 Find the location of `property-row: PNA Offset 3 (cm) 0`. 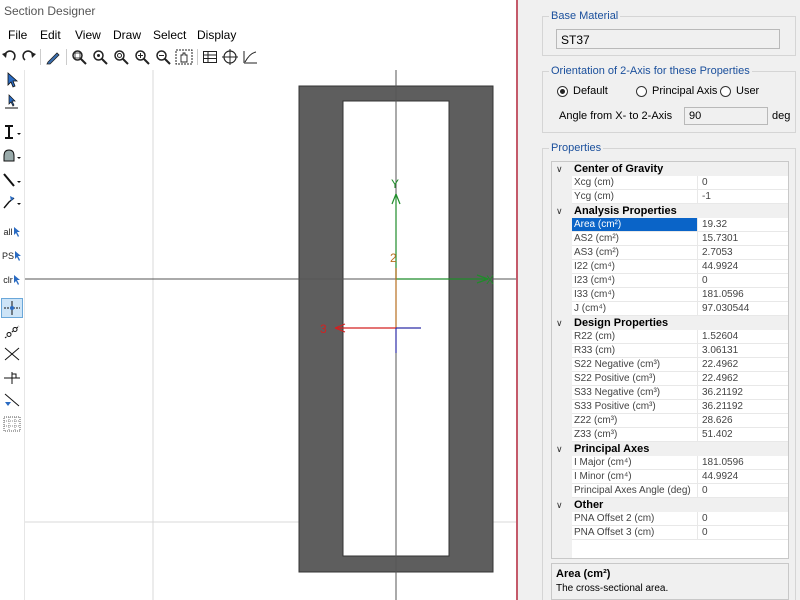

property-row: PNA Offset 3 (cm) 0 is located at coordinates (670, 533).